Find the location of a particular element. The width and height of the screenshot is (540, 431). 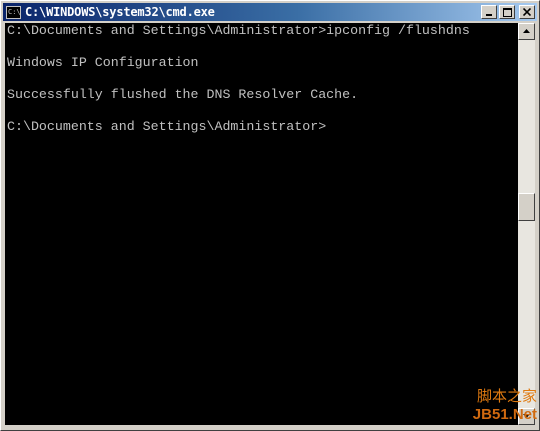

cmd-app-icon: C:\ is located at coordinates (13, 12).